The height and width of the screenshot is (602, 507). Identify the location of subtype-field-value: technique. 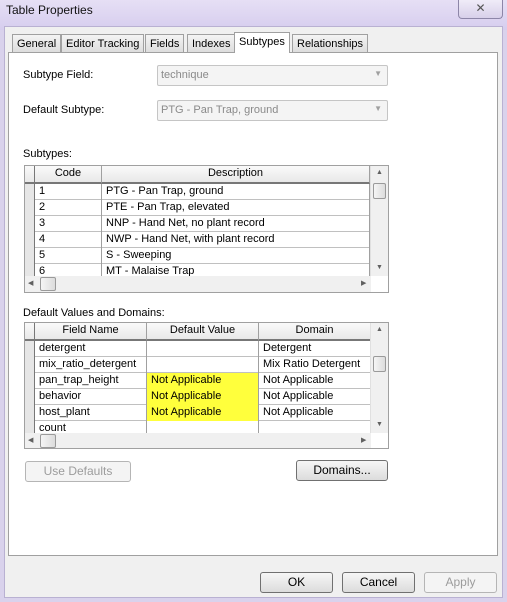
(185, 75).